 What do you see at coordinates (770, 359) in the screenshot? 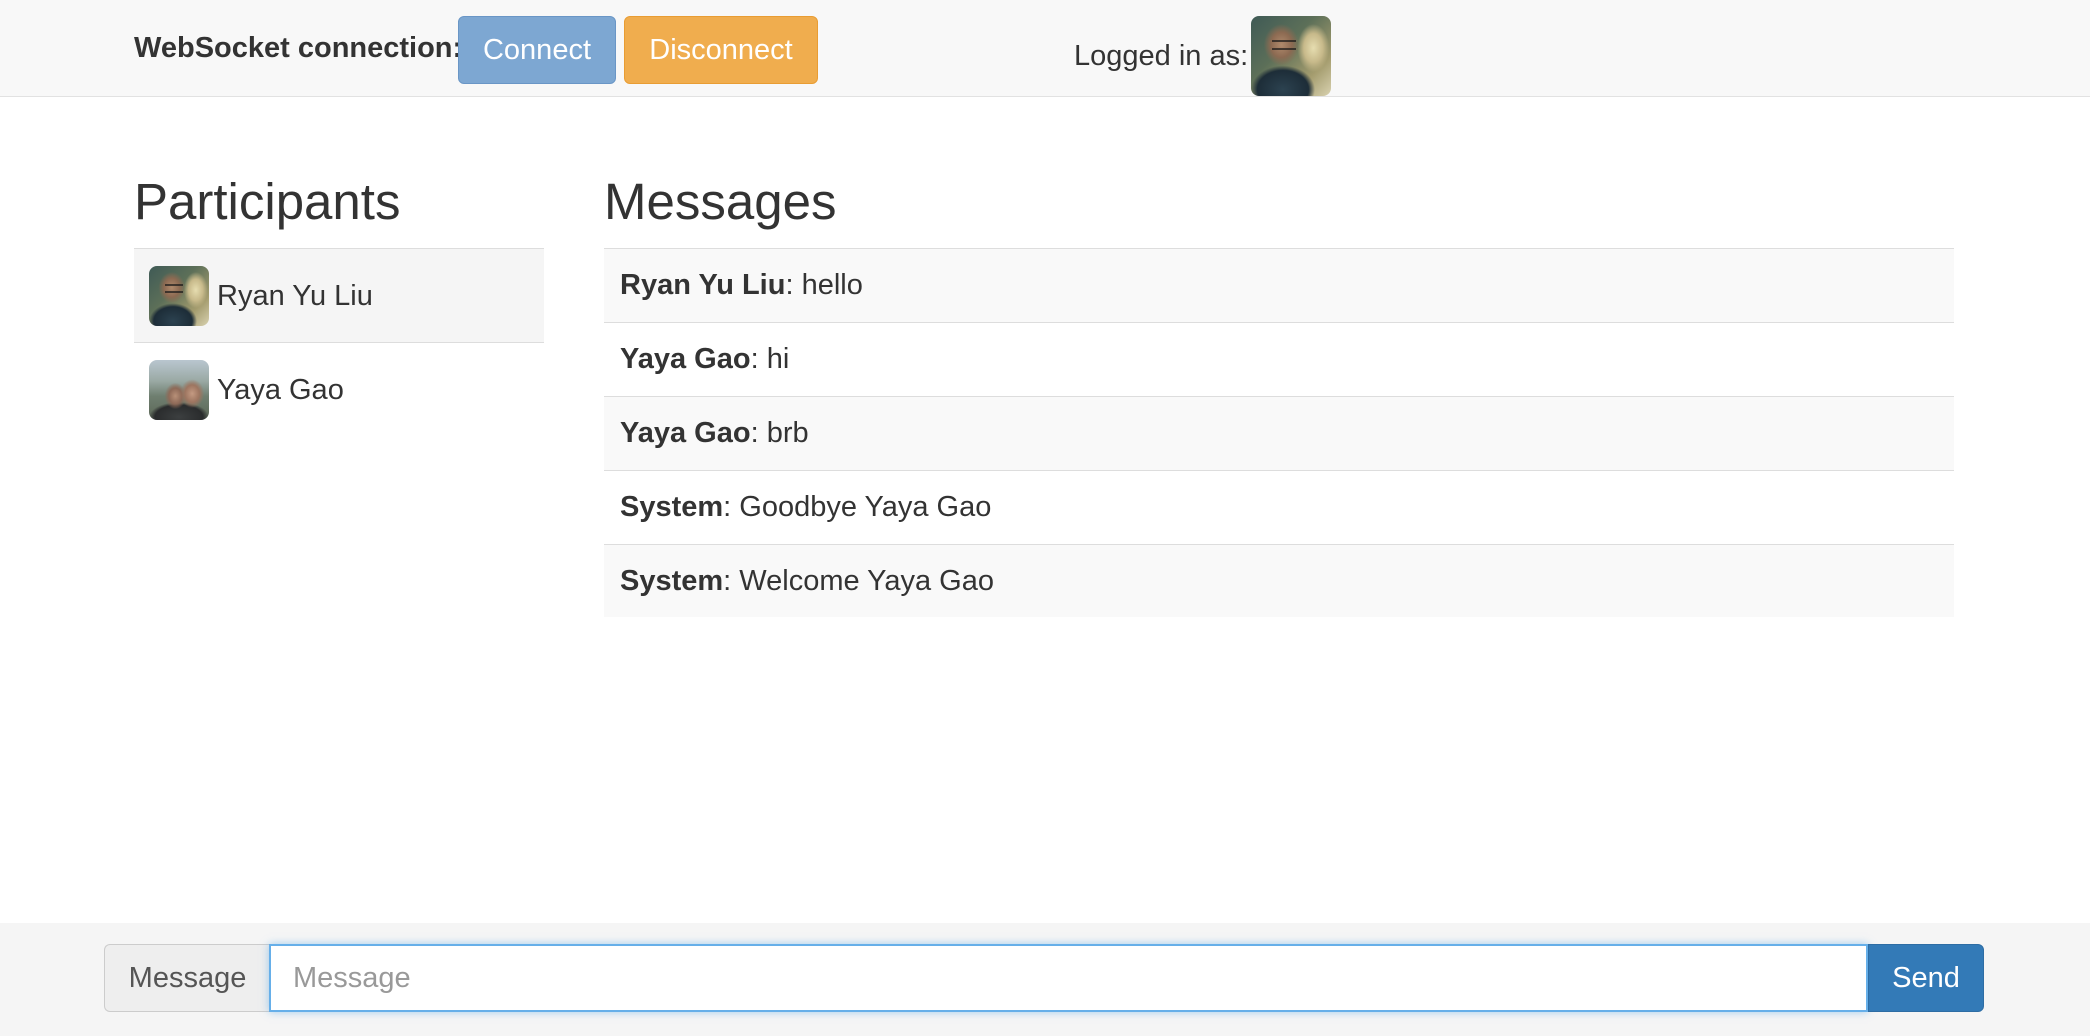
I see `message-text: : hi` at bounding box center [770, 359].